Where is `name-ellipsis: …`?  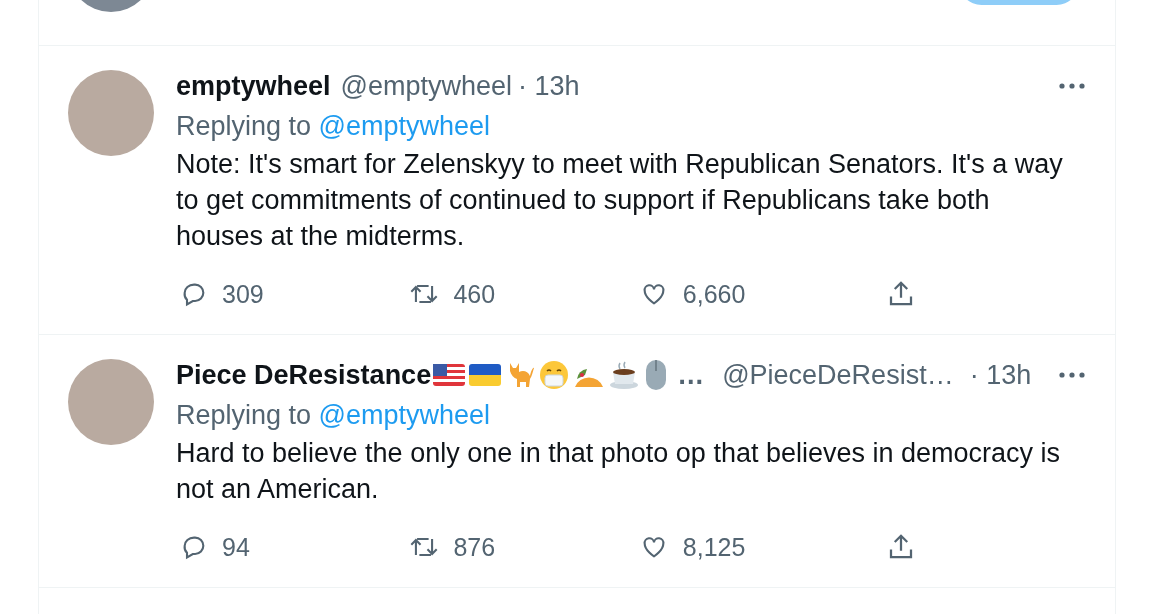 name-ellipsis: … is located at coordinates (691, 375).